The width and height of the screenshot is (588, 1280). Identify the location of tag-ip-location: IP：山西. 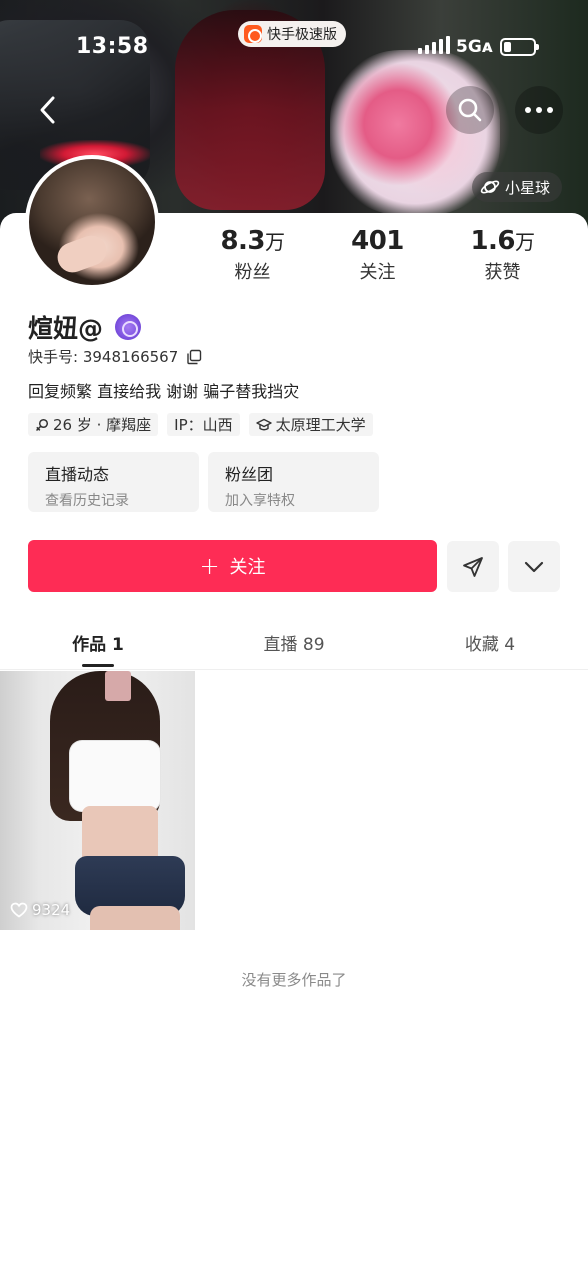
(203, 424).